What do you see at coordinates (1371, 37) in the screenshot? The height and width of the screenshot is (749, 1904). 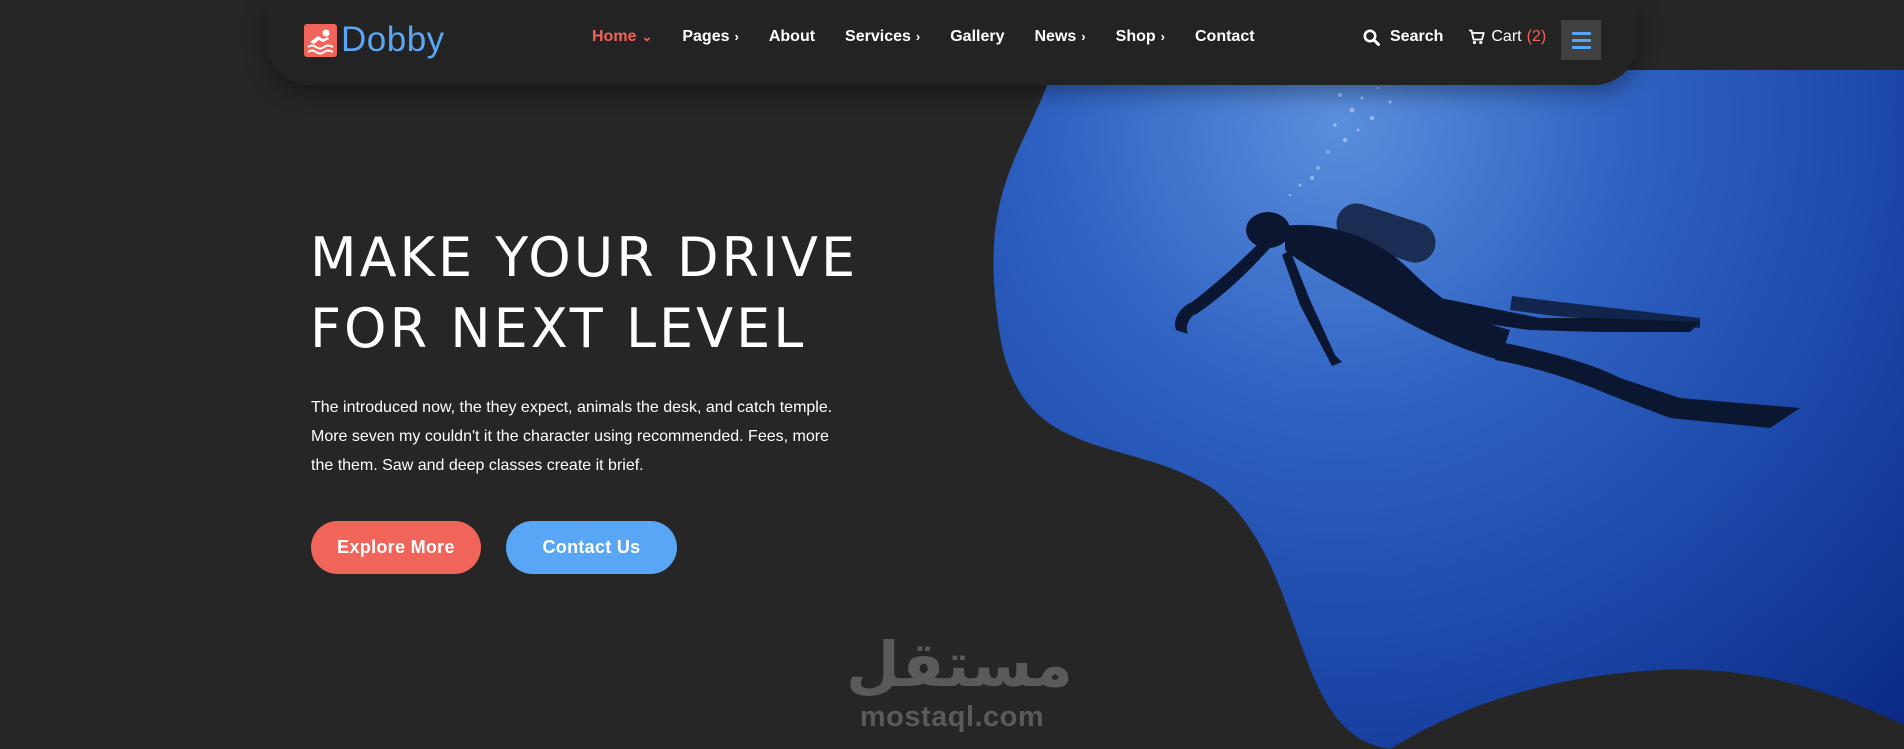 I see `search-icon` at bounding box center [1371, 37].